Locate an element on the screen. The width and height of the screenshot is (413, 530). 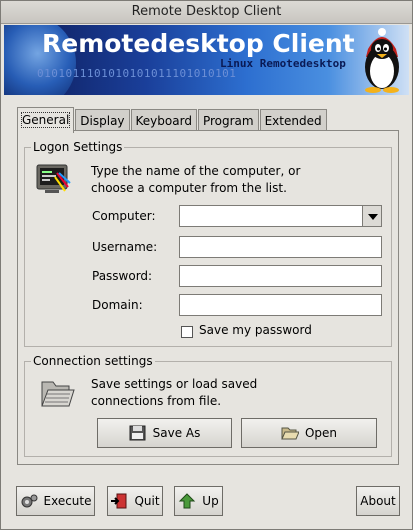
execute-label: Execute is located at coordinates (67, 501).